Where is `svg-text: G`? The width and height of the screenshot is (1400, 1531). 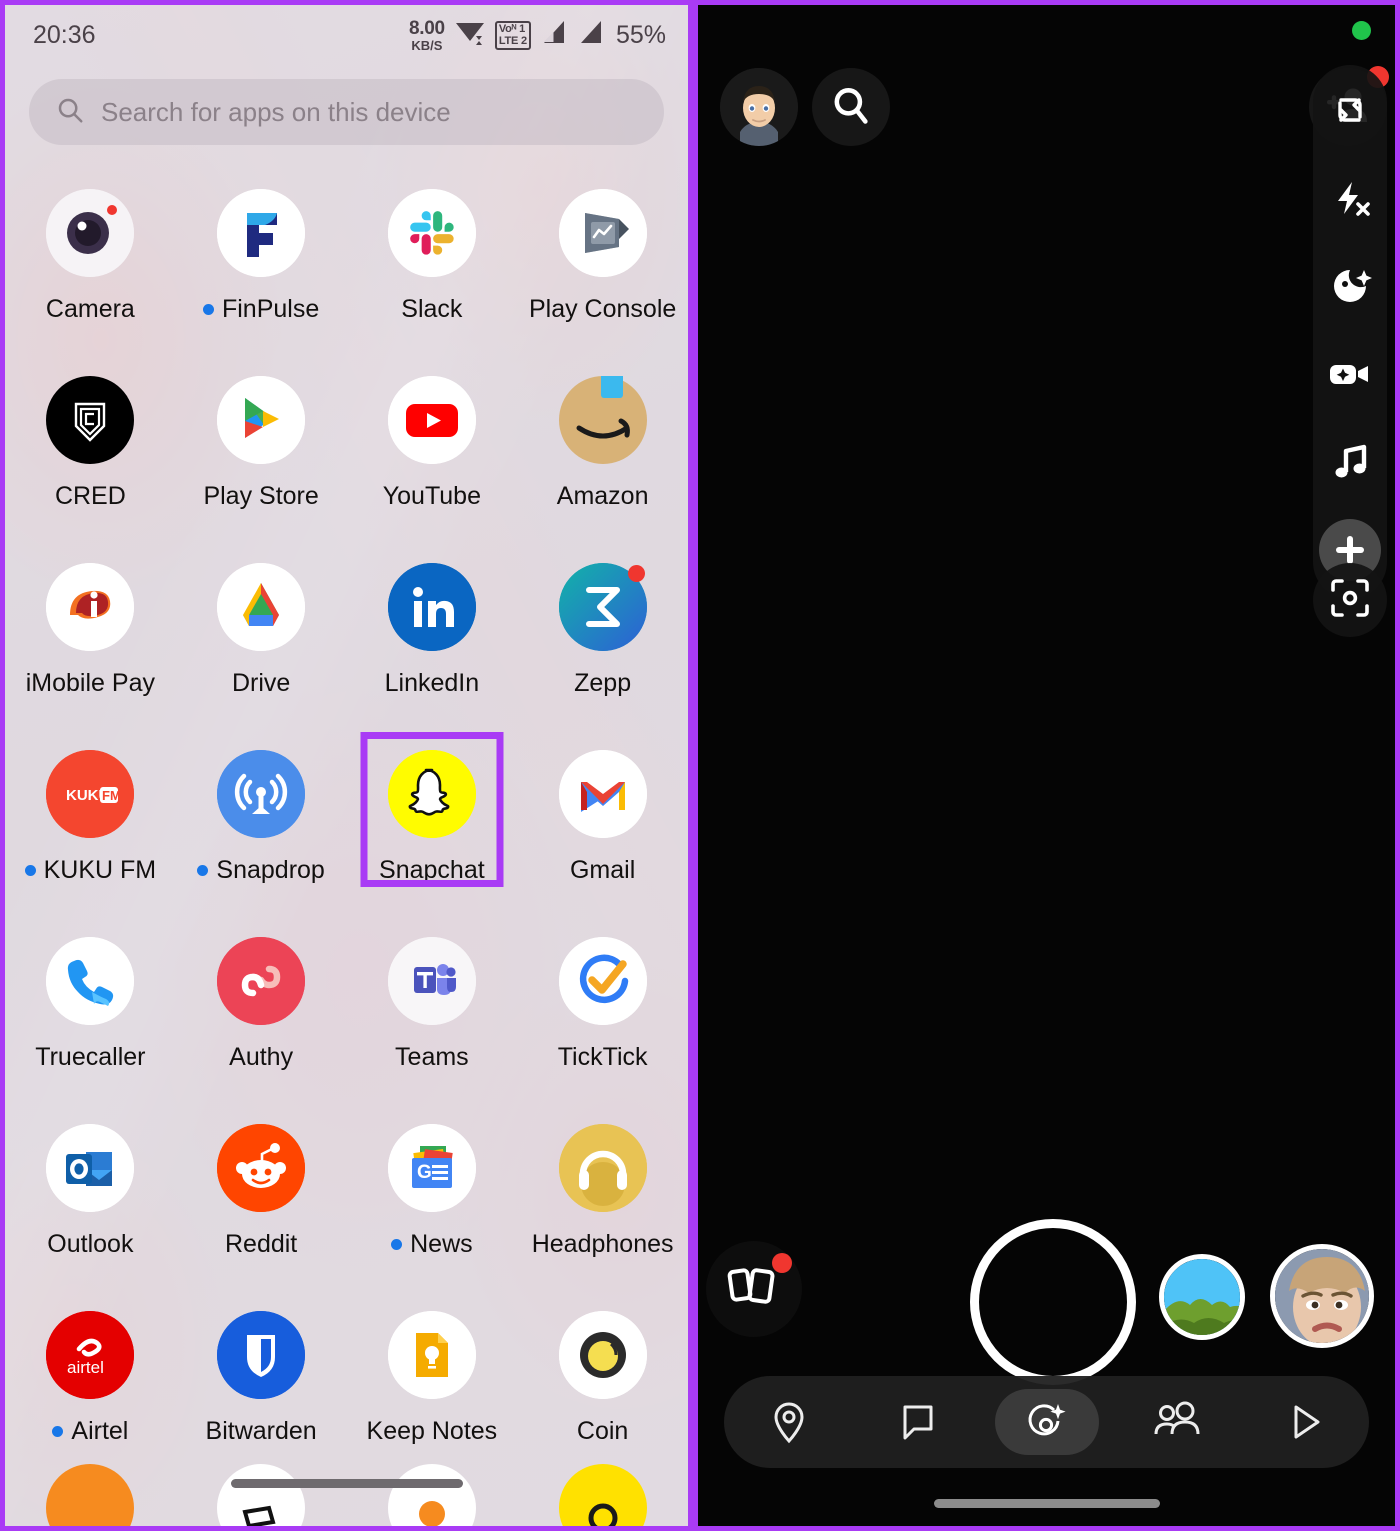
svg-text: G is located at coordinates (424, 1172).